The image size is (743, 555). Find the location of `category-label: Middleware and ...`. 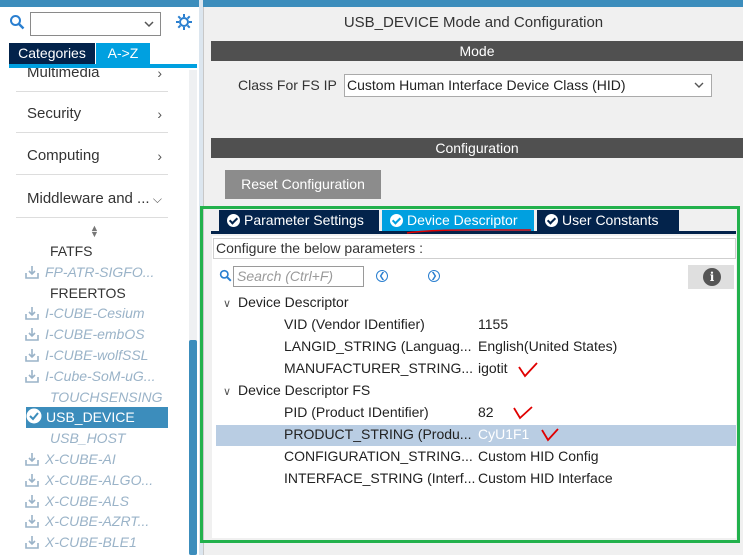

category-label: Middleware and ... is located at coordinates (88, 198).